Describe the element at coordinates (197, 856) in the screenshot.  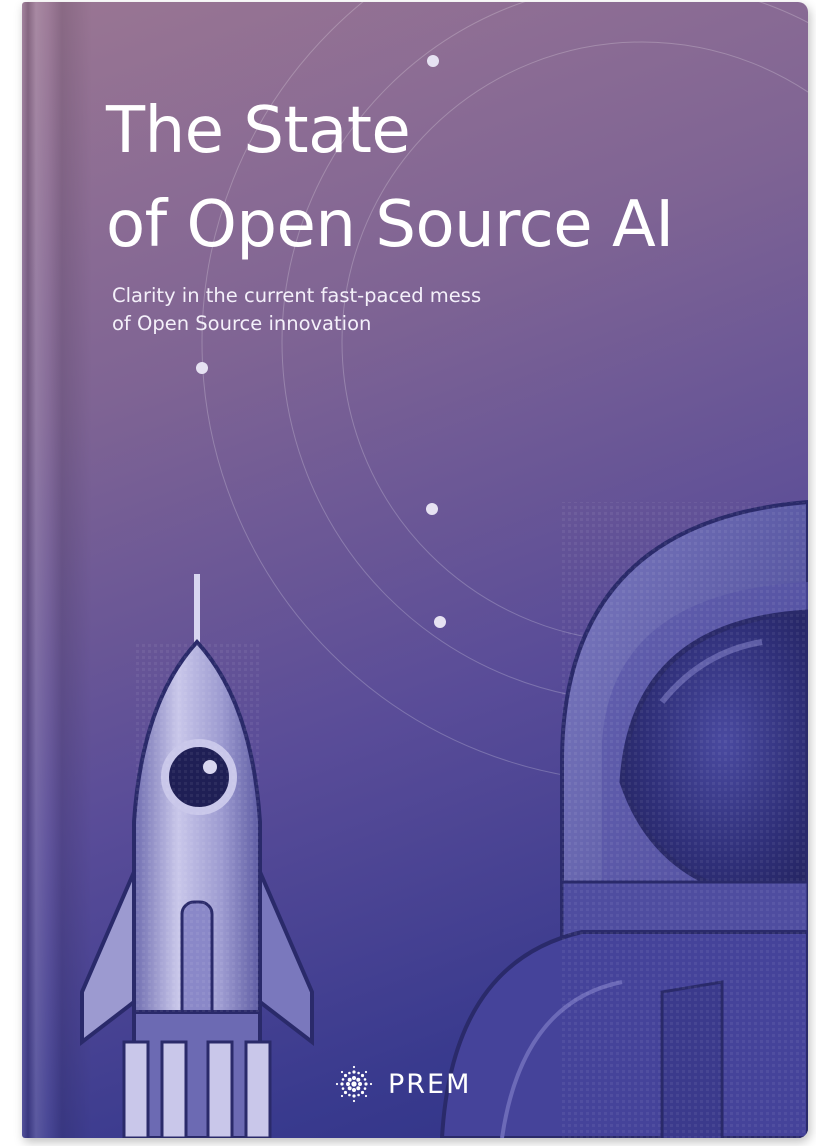
I see `rocket-illustration` at that location.